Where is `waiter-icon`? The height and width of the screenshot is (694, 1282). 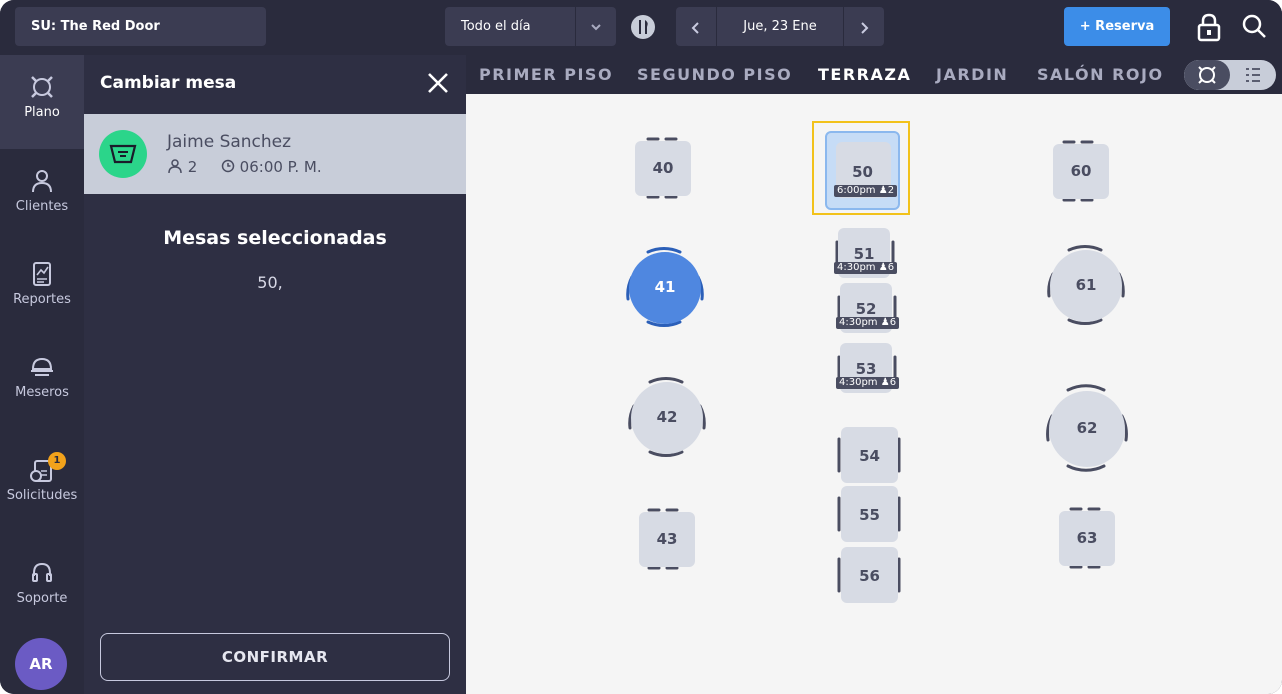
waiter-icon is located at coordinates (42, 366).